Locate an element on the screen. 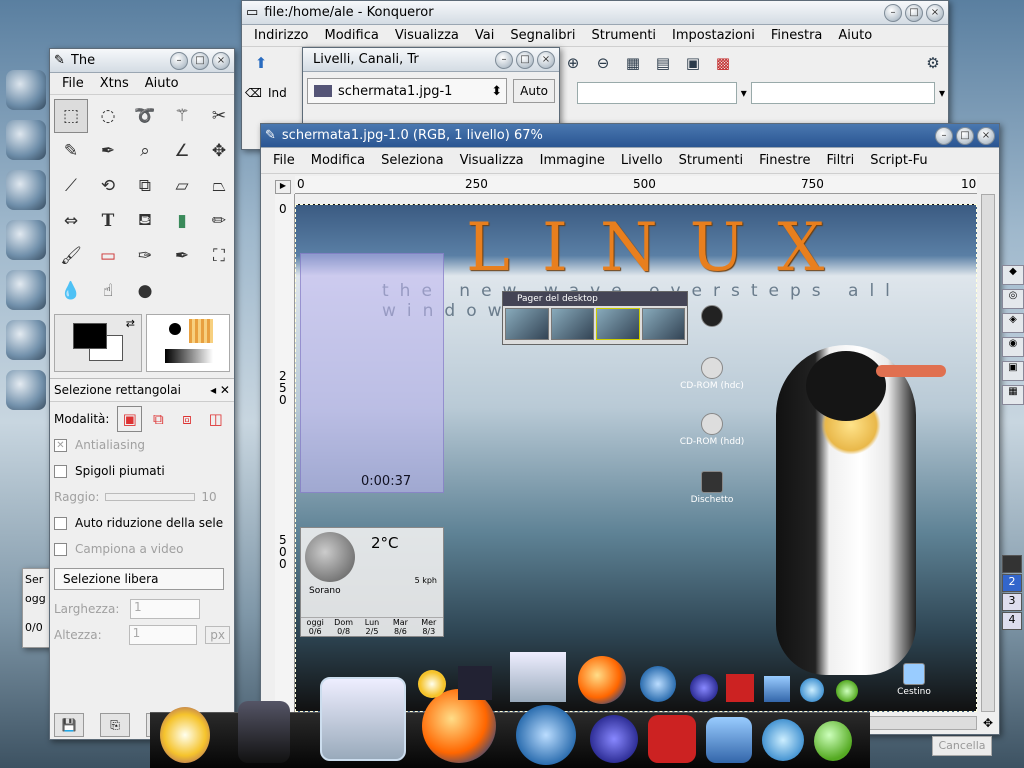  paintbrush-icon: 🖌 is located at coordinates (71, 256).